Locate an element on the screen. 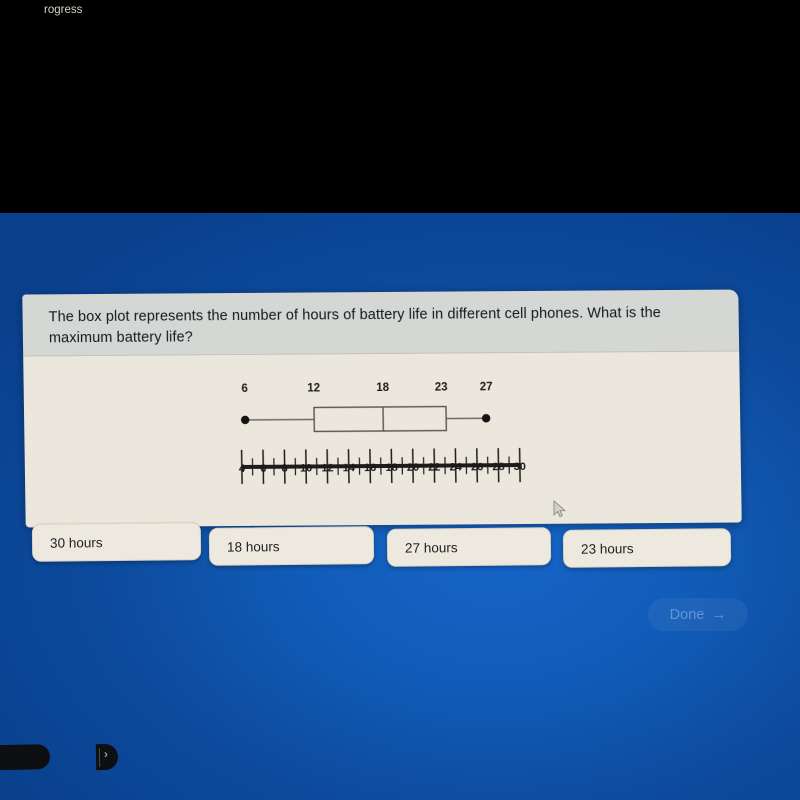  axis-tick-8: 8 is located at coordinates (284, 468).